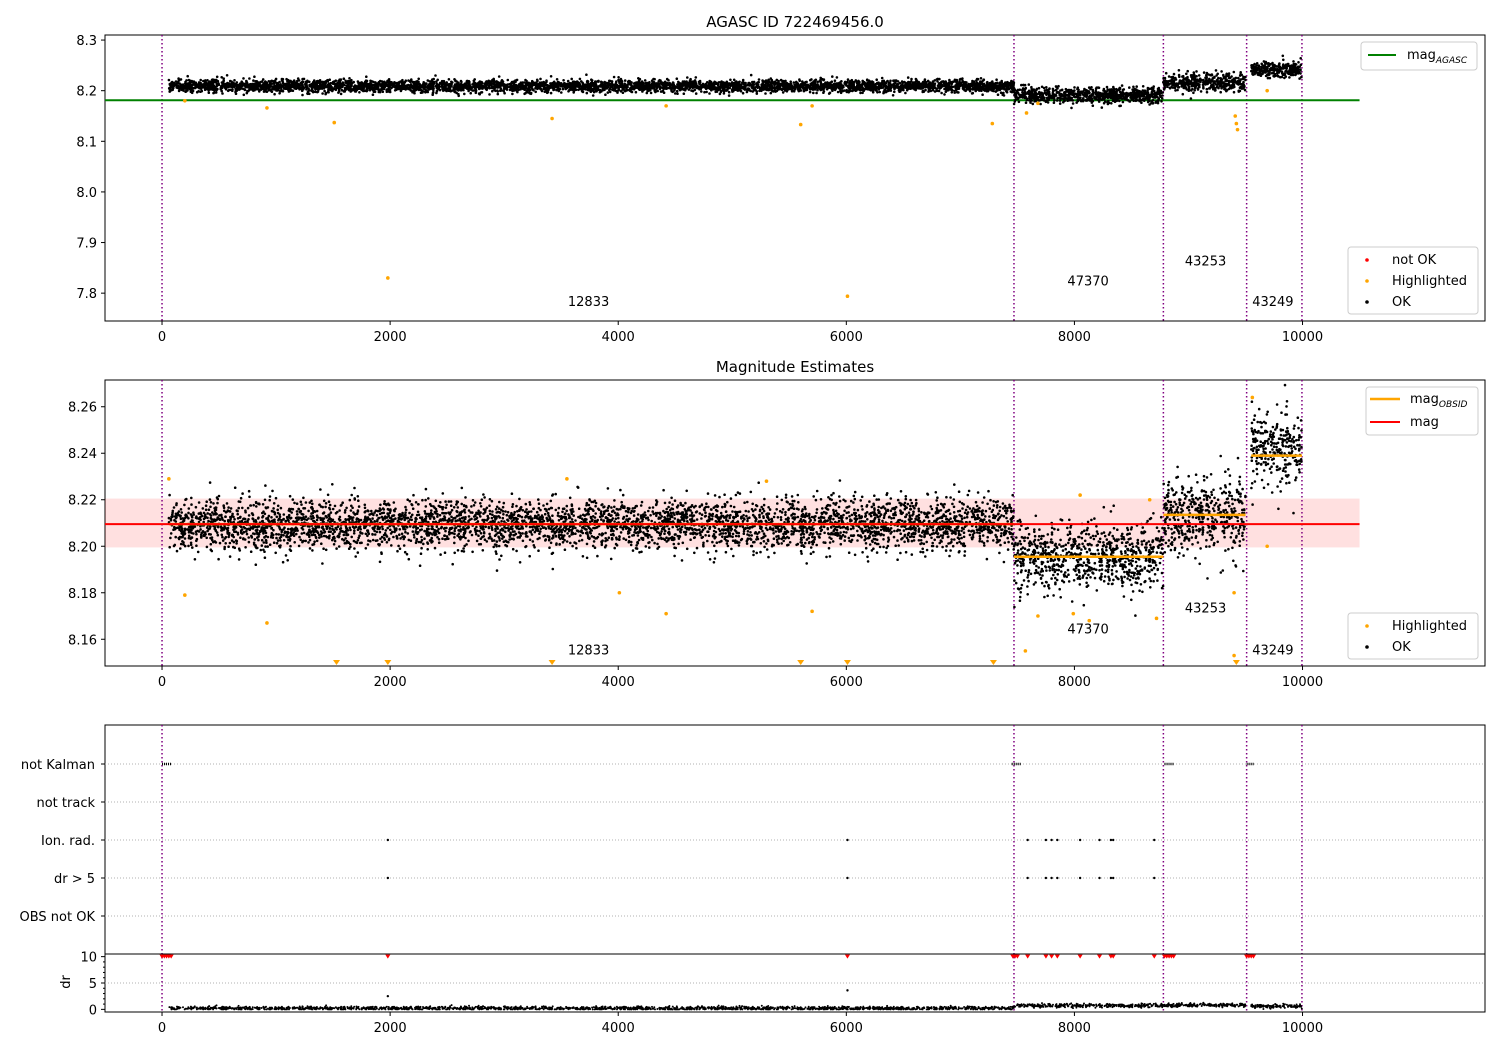 The image size is (1500, 1050). What do you see at coordinates (93, 1010) in the screenshot?
I see `panel-4-y-tick-label: 0` at bounding box center [93, 1010].